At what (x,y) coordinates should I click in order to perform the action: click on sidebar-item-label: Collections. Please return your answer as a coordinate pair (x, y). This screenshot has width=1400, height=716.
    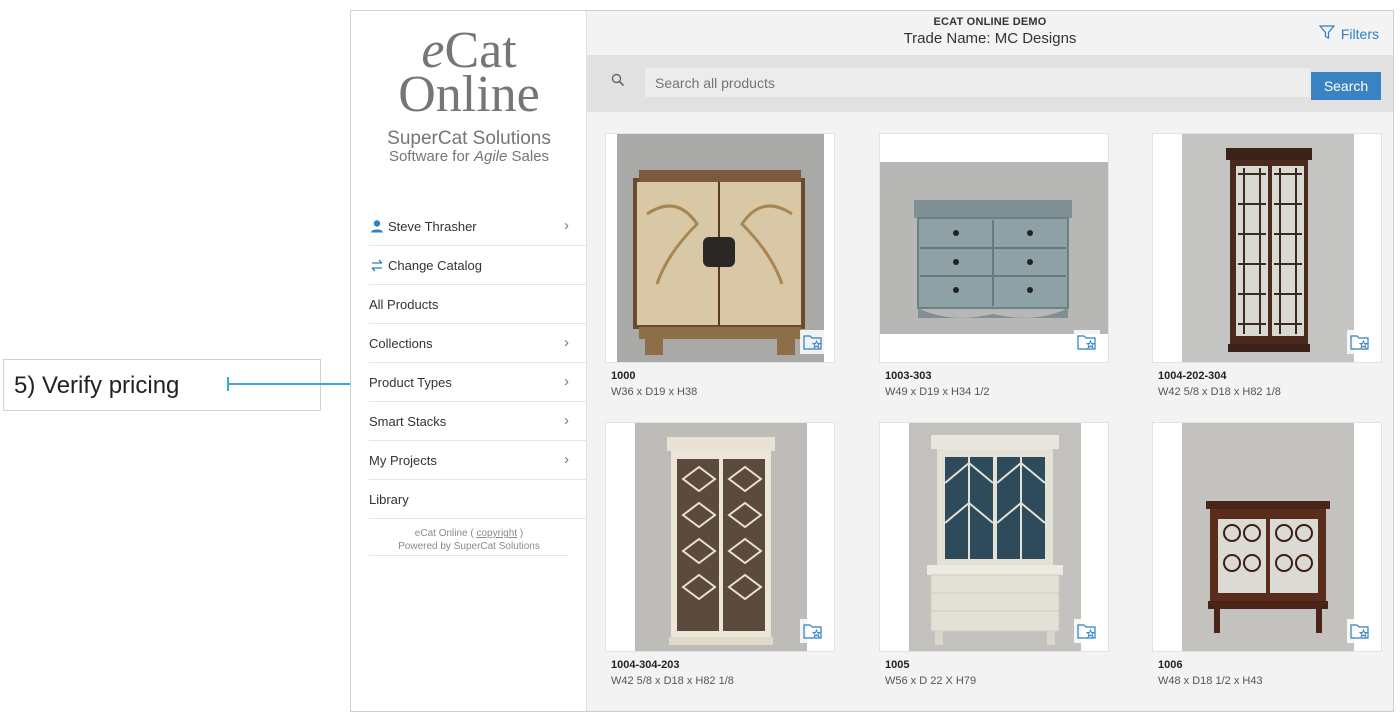
    Looking at the image, I should click on (401, 343).